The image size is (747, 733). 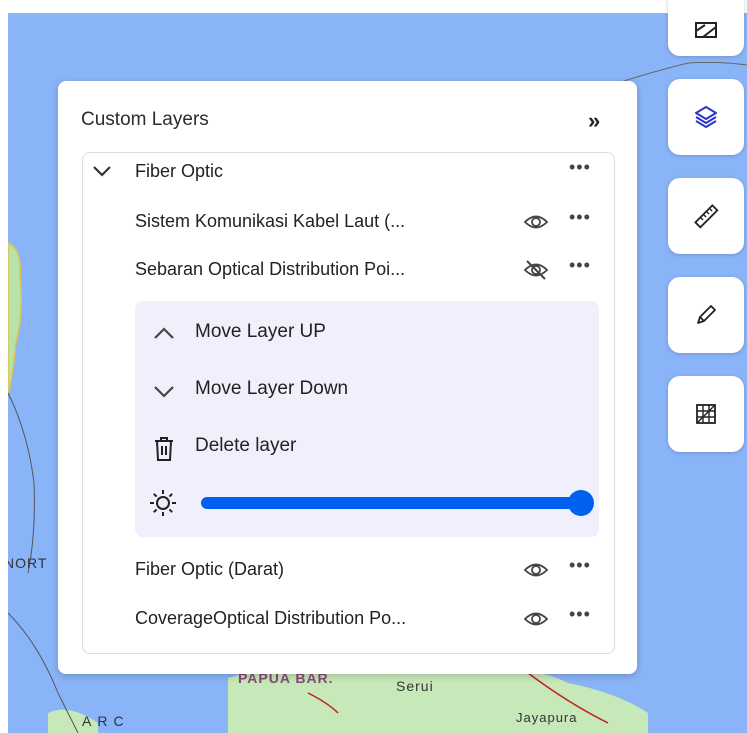 I want to click on ruler-icon, so click(x=706, y=216).